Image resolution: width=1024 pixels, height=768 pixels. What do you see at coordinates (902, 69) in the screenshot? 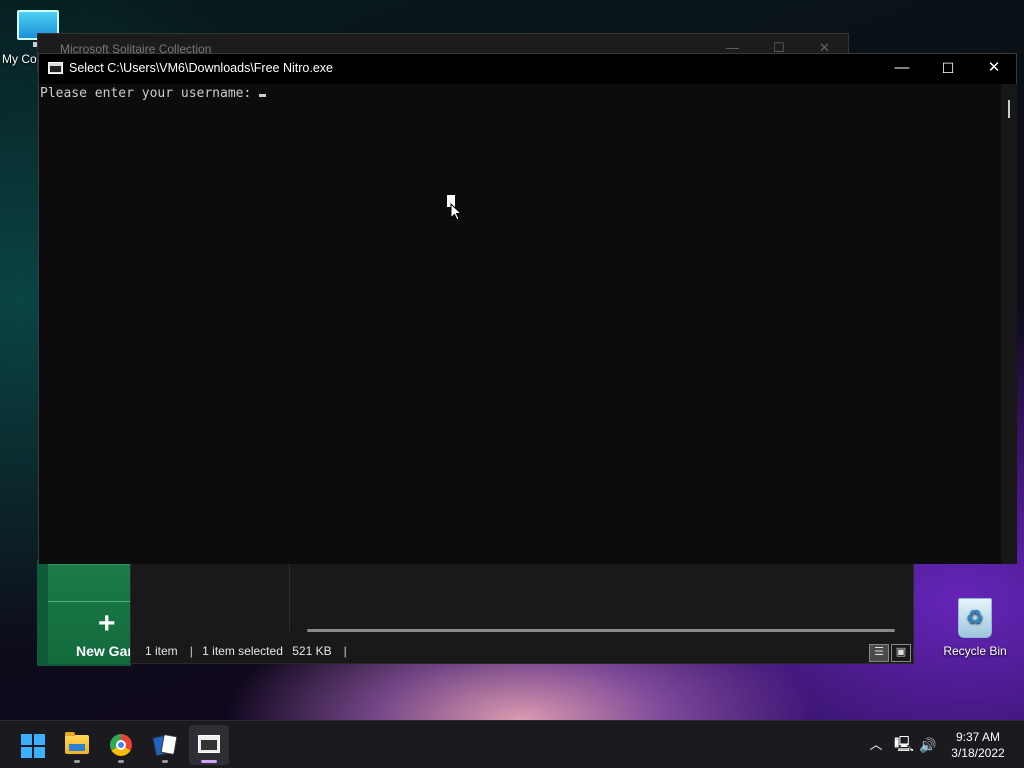
I see `minimize-button: —` at bounding box center [902, 69].